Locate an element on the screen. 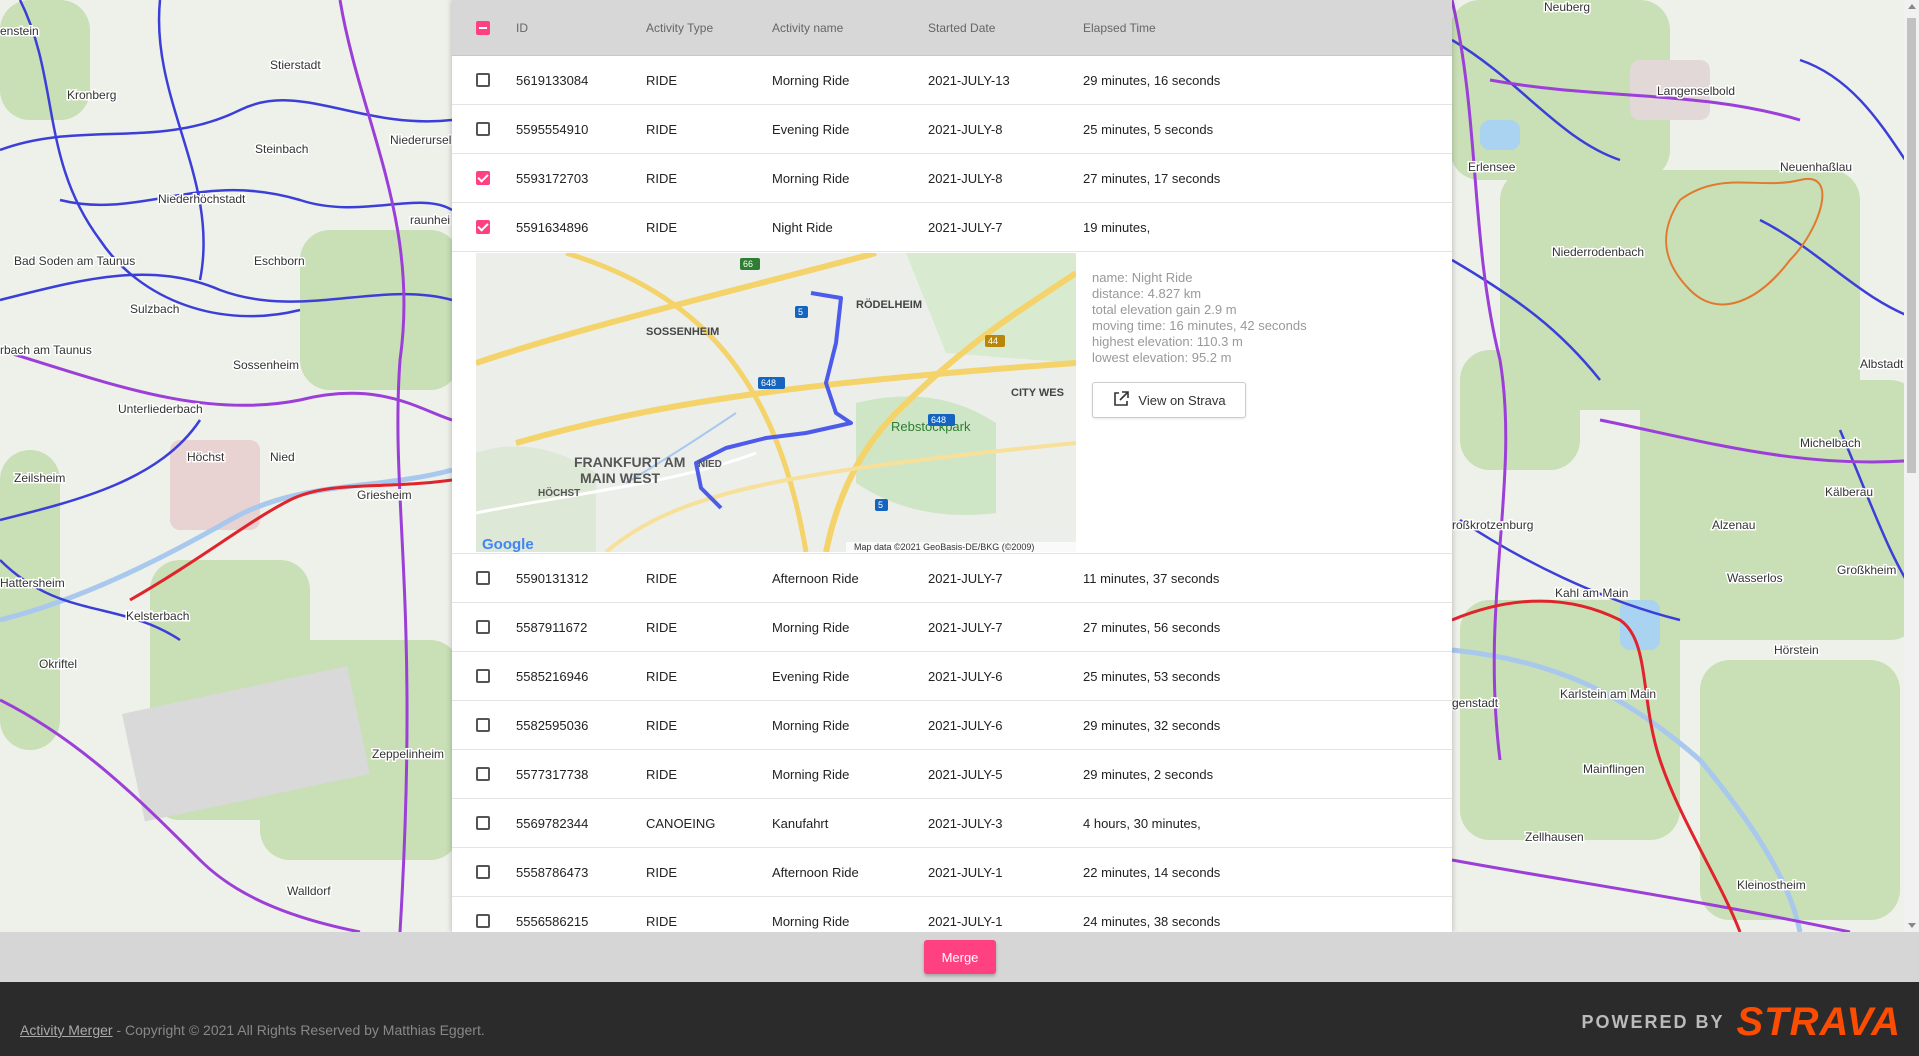 The image size is (1919, 1056). header-activity-name: Activity name is located at coordinates (850, 28).